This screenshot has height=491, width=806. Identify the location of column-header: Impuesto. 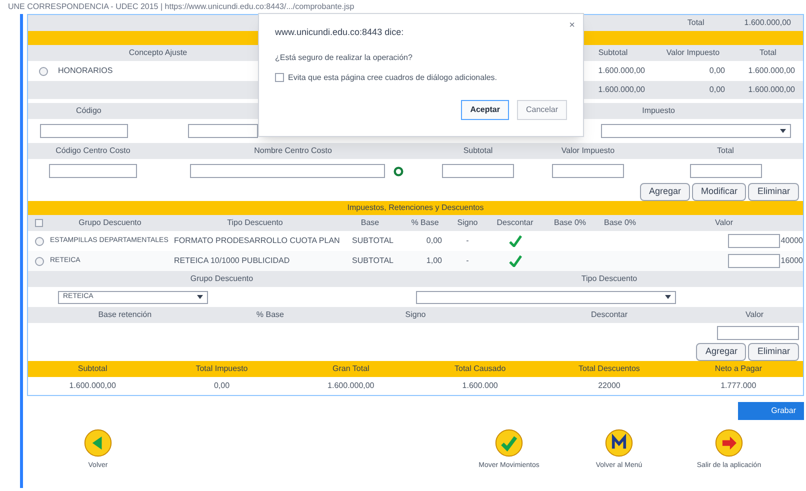
(658, 111).